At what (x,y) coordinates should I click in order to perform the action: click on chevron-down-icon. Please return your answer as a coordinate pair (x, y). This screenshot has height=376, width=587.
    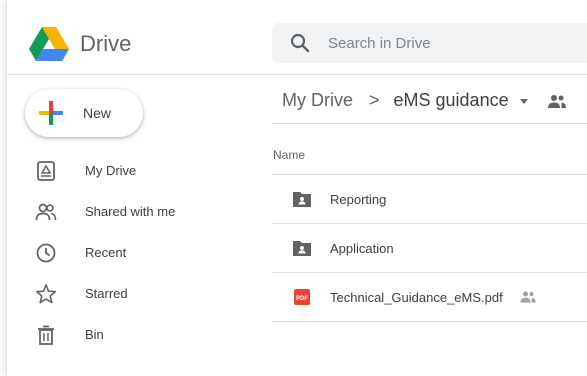
    Looking at the image, I should click on (524, 101).